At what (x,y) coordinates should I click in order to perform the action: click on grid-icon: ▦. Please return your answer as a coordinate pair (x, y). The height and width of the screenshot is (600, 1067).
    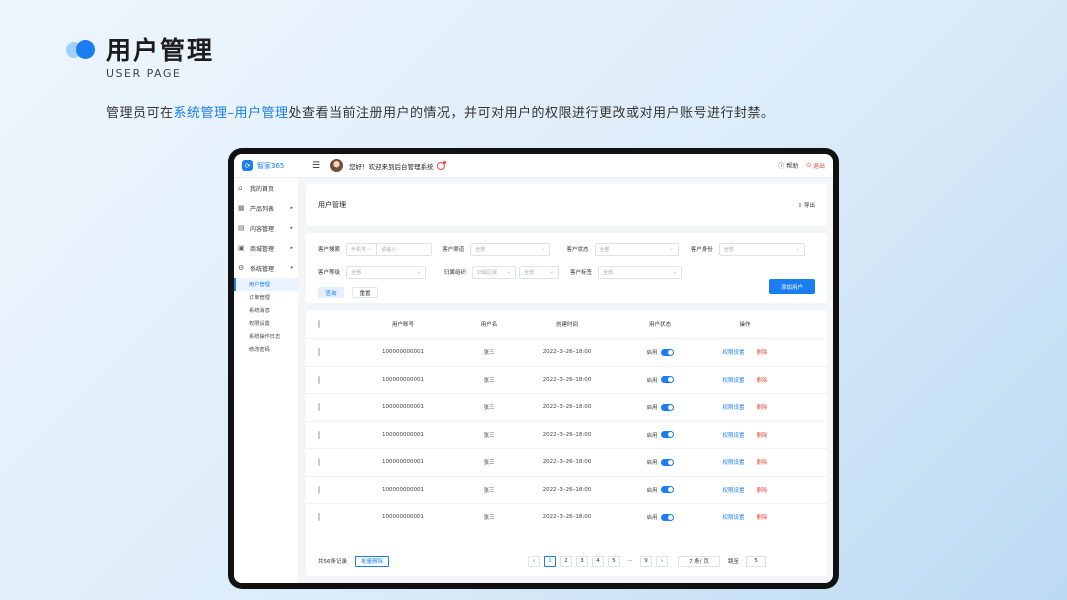
    Looking at the image, I should click on (241, 208).